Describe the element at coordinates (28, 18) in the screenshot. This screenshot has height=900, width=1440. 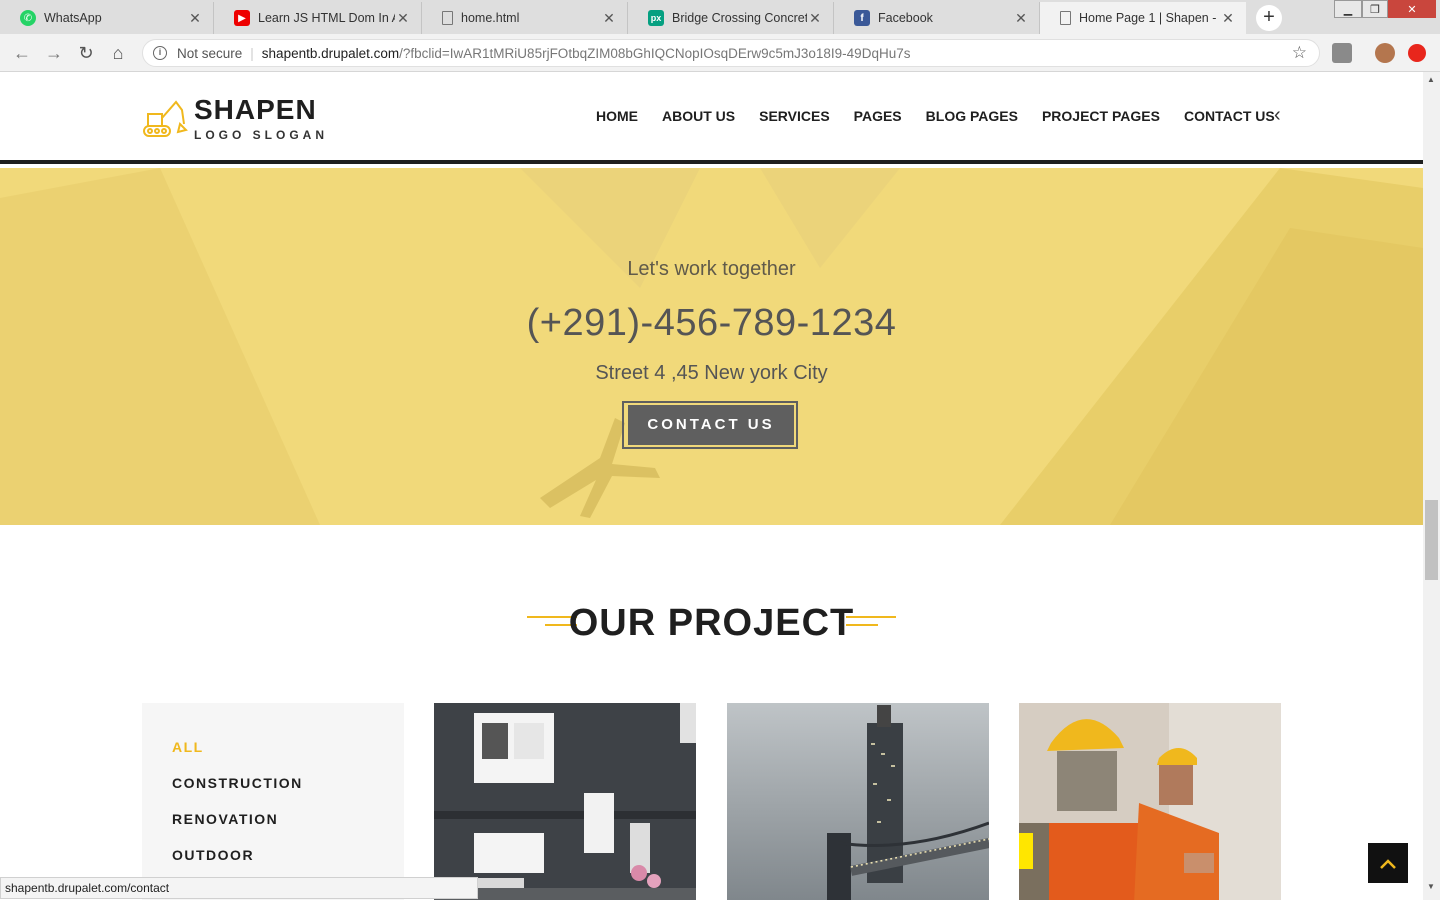
I see `whatsapp-icon: ✆` at that location.